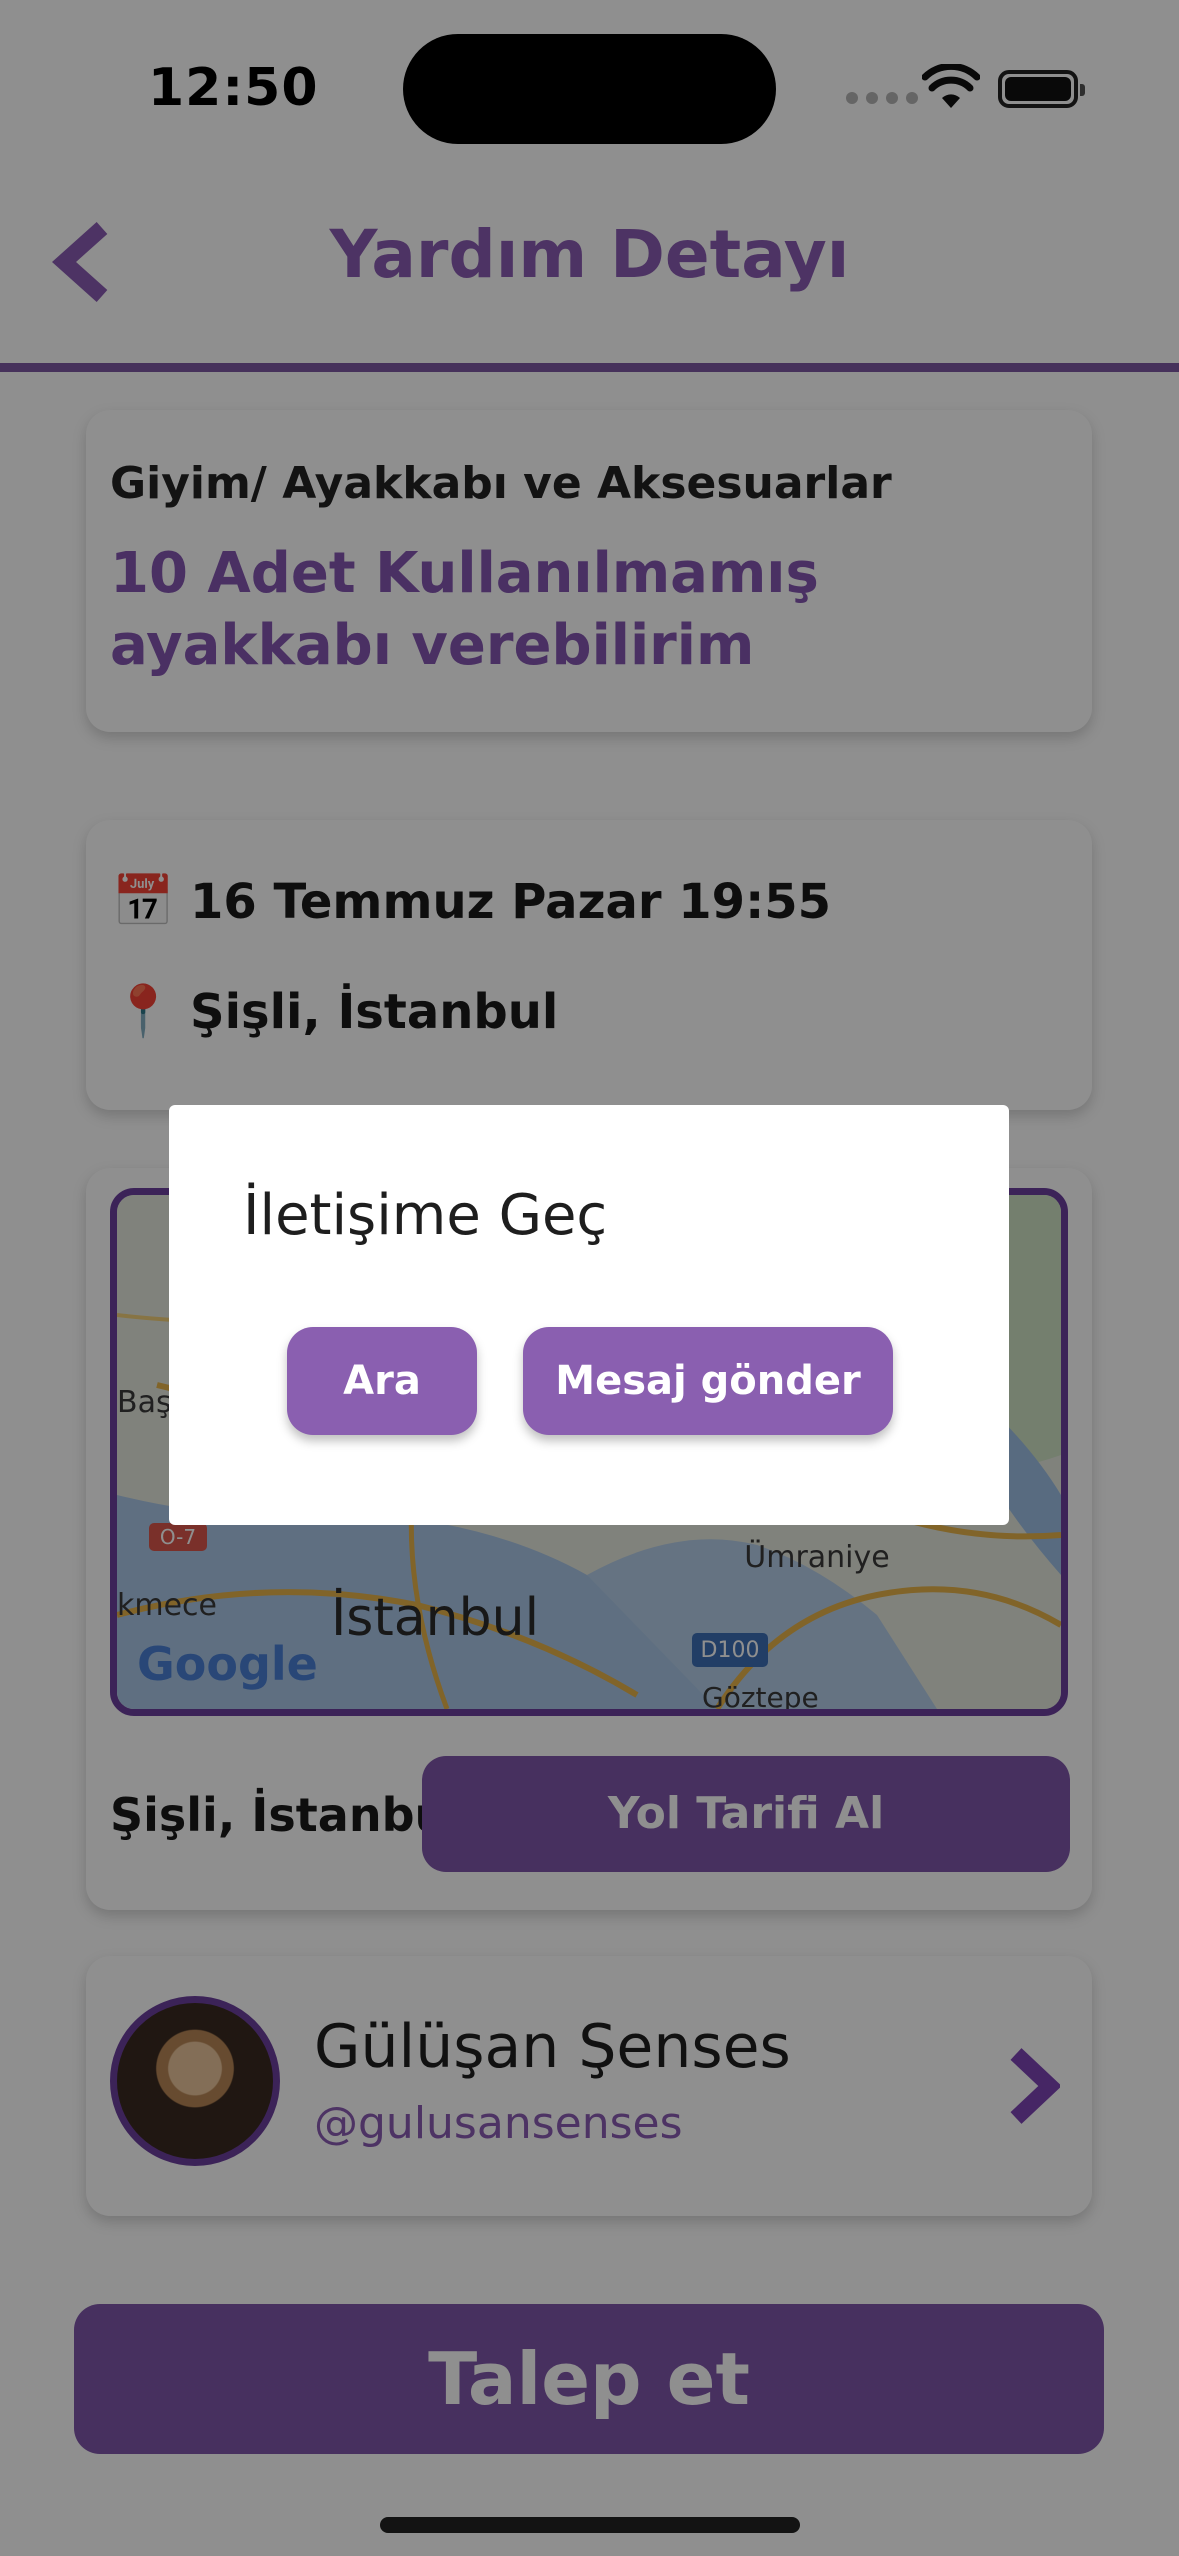 The image size is (1179, 2556). What do you see at coordinates (708, 1381) in the screenshot?
I see `send-message-button: Mesaj gönder` at bounding box center [708, 1381].